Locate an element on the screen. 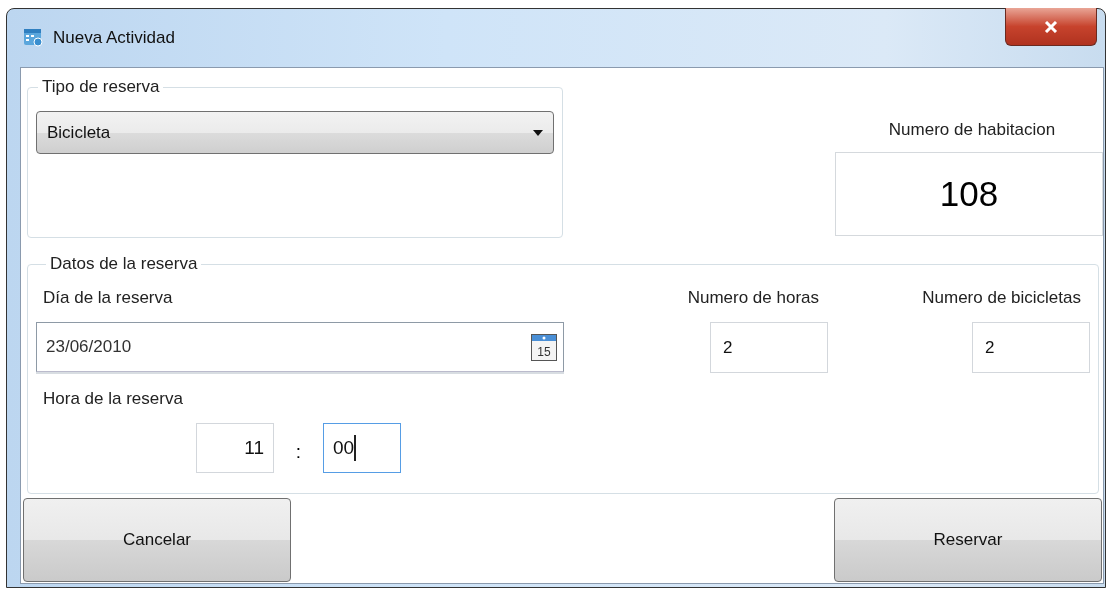 The width and height of the screenshot is (1111, 592). dialog-button: Reservar is located at coordinates (968, 540).